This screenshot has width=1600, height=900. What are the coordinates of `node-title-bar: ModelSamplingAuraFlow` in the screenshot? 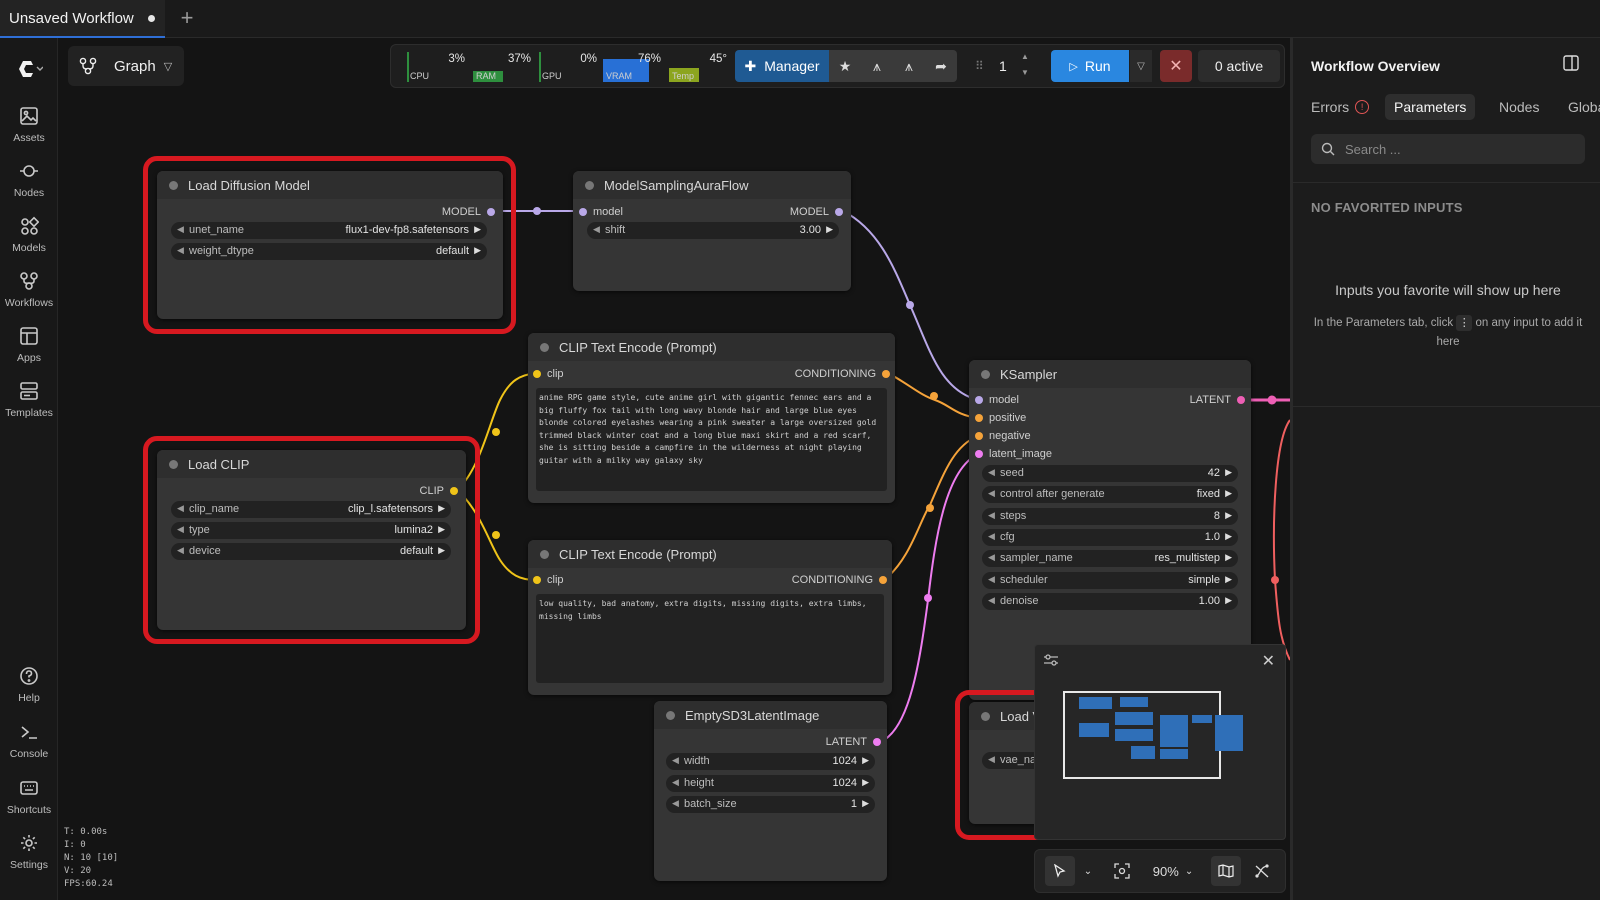 It's located at (712, 185).